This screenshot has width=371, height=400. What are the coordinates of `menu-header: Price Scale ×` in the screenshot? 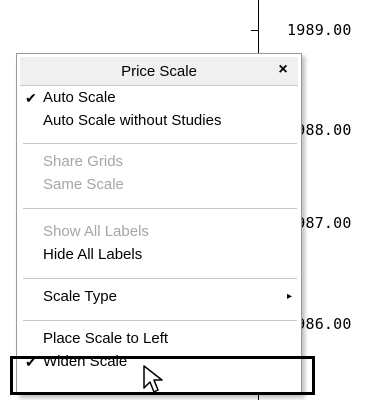 It's located at (159, 71).